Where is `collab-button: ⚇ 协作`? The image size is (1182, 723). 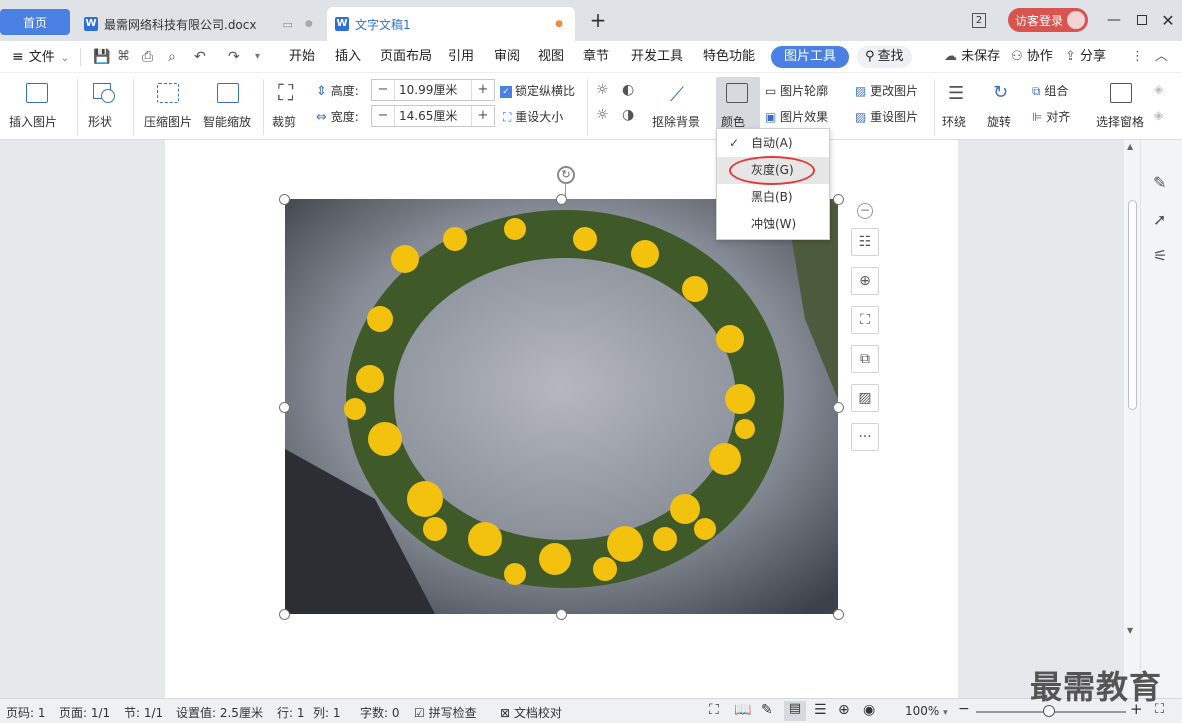
collab-button: ⚇ 协作 is located at coordinates (1032, 57).